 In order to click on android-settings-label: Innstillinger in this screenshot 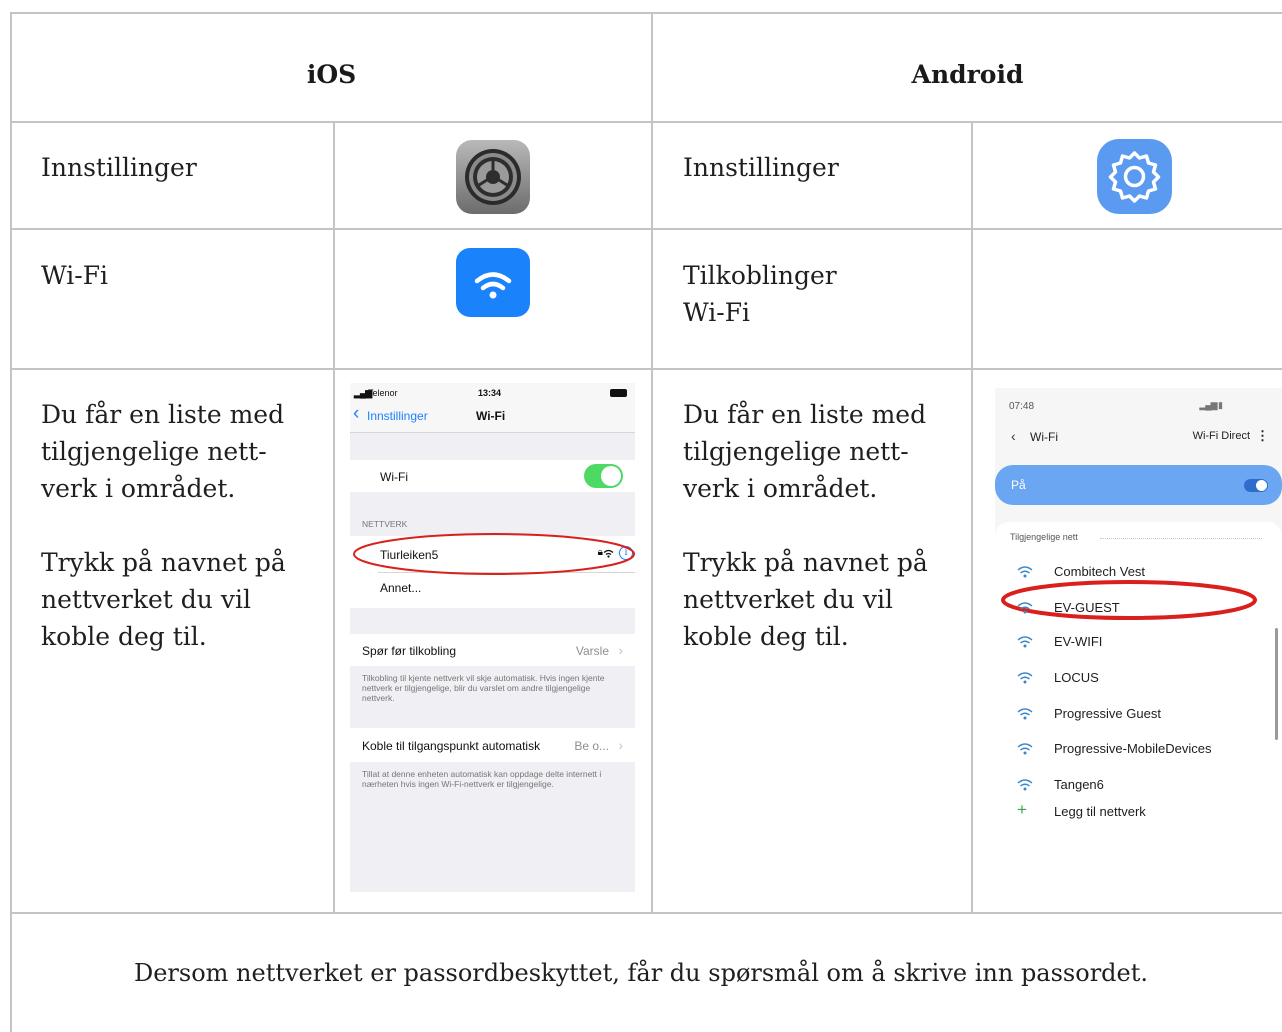, I will do `click(761, 167)`.